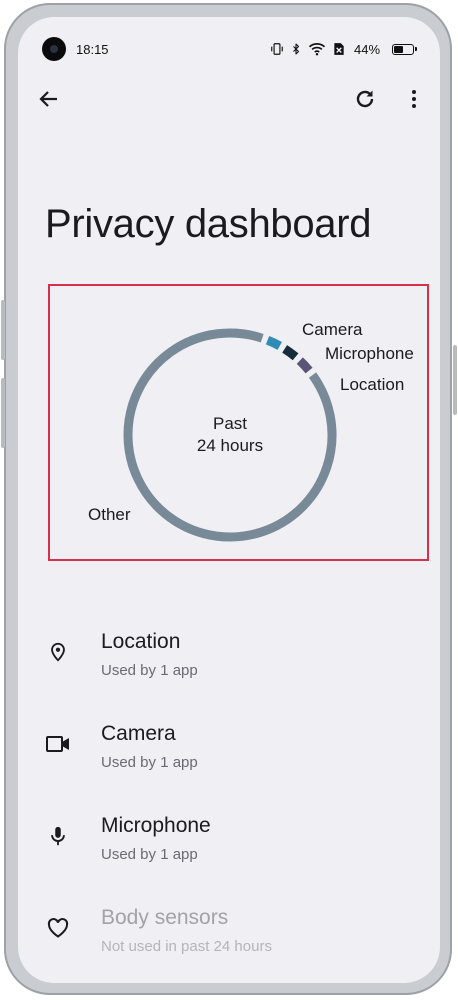 This screenshot has height=1000, width=458. I want to click on more-options-button, so click(414, 99).